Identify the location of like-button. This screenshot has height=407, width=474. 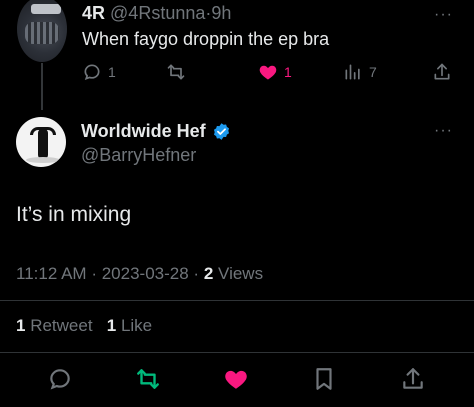
(236, 379).